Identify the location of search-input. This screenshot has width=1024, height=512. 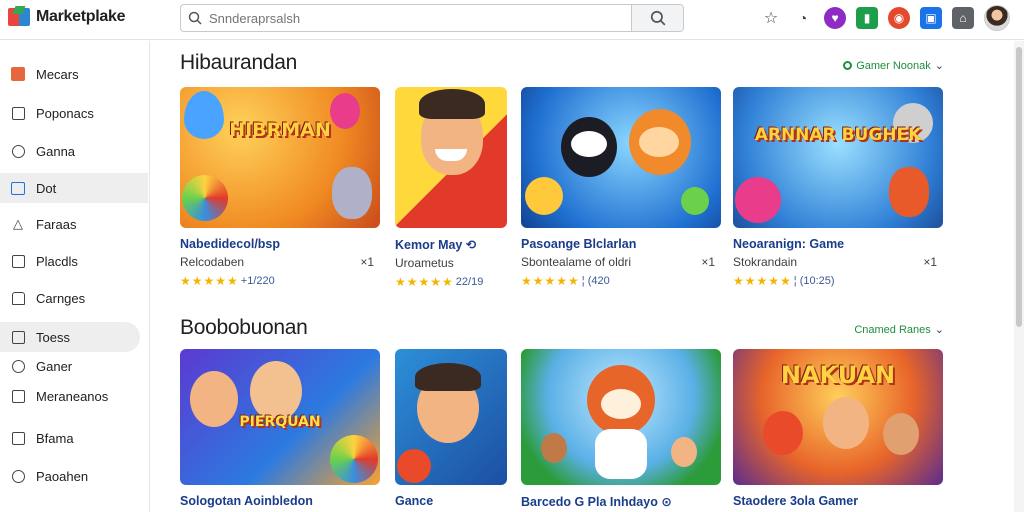
(420, 18).